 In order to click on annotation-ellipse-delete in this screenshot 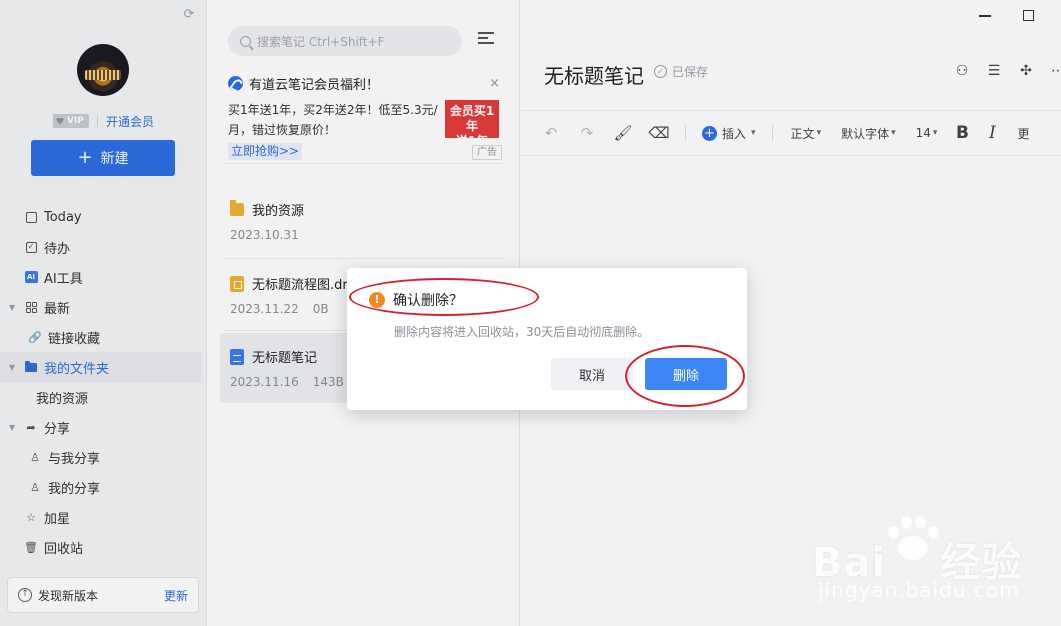, I will do `click(685, 376)`.